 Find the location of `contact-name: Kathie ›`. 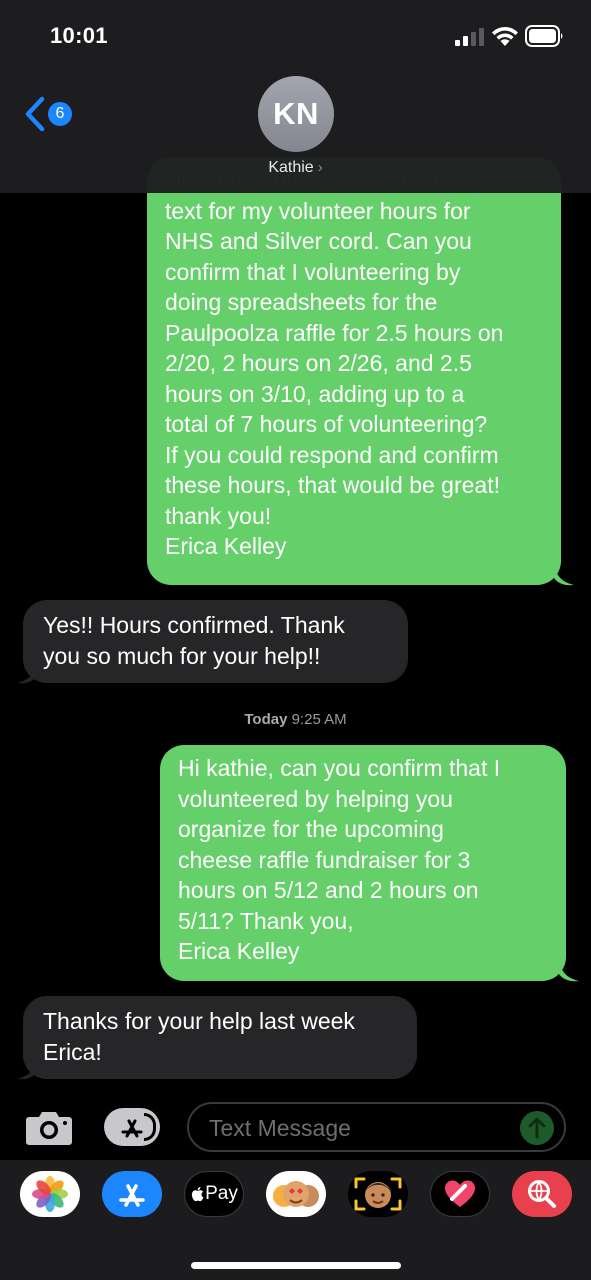

contact-name: Kathie › is located at coordinates (295, 168).